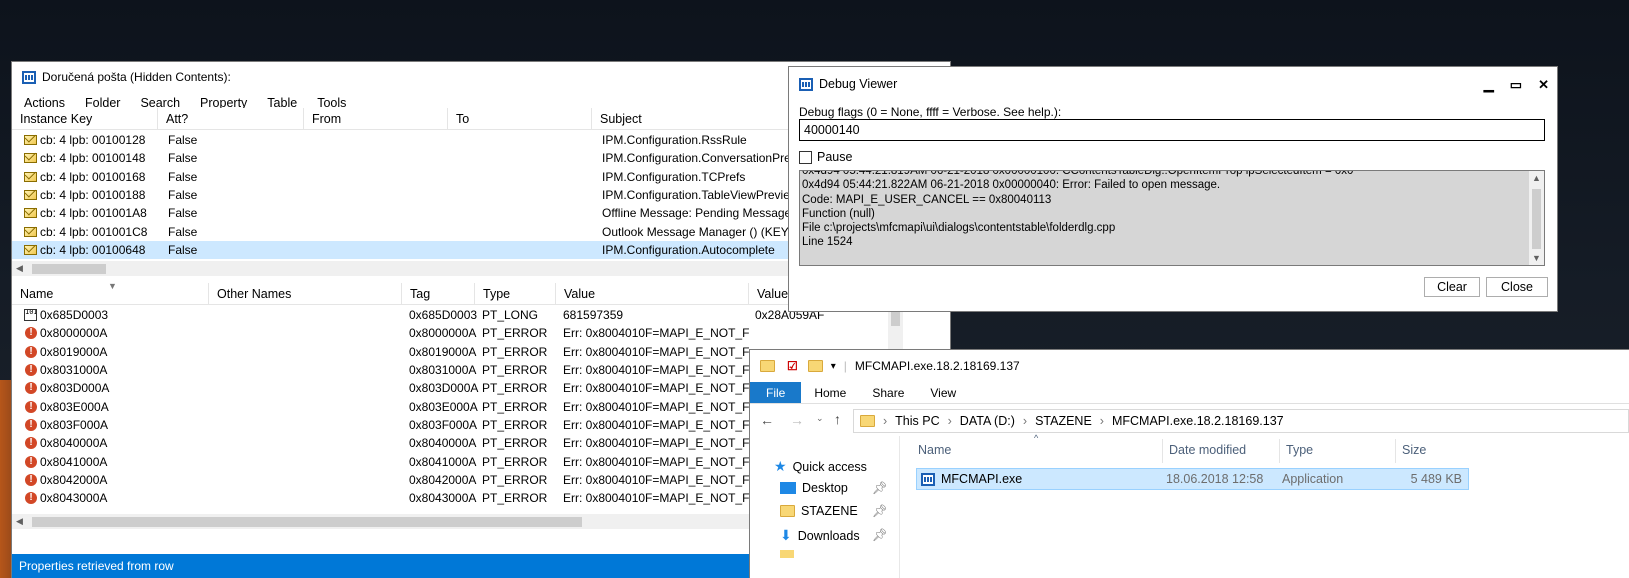 The height and width of the screenshot is (578, 1629). Describe the element at coordinates (786, 535) in the screenshot. I see `download-icon: ⬇` at that location.